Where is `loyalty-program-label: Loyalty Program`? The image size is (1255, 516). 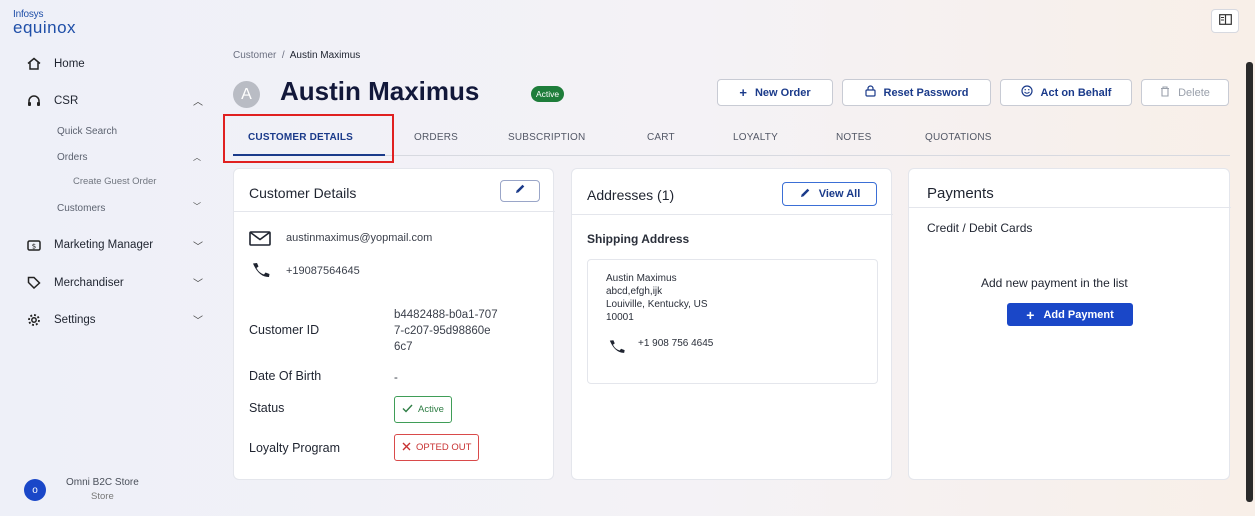
loyalty-program-label: Loyalty Program is located at coordinates (295, 448).